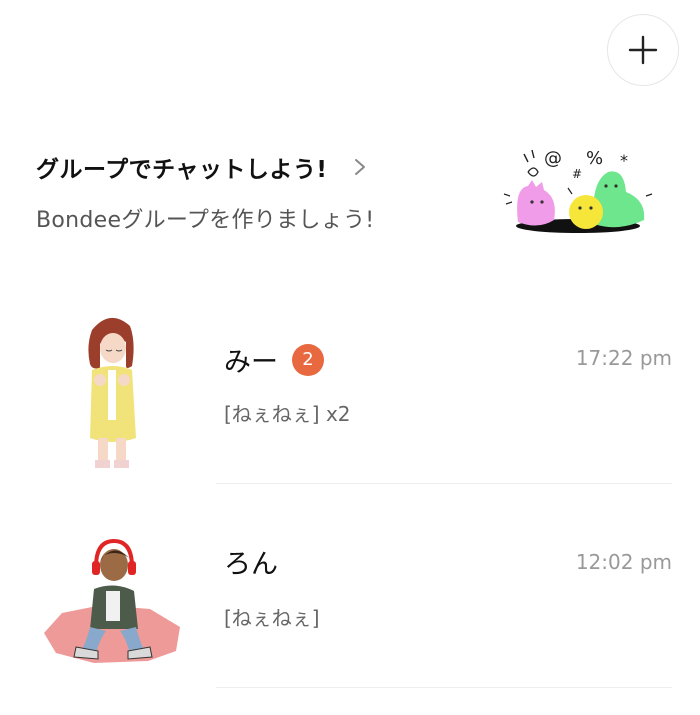 Image resolution: width=700 pixels, height=715 pixels. I want to click on add-button, so click(643, 50).